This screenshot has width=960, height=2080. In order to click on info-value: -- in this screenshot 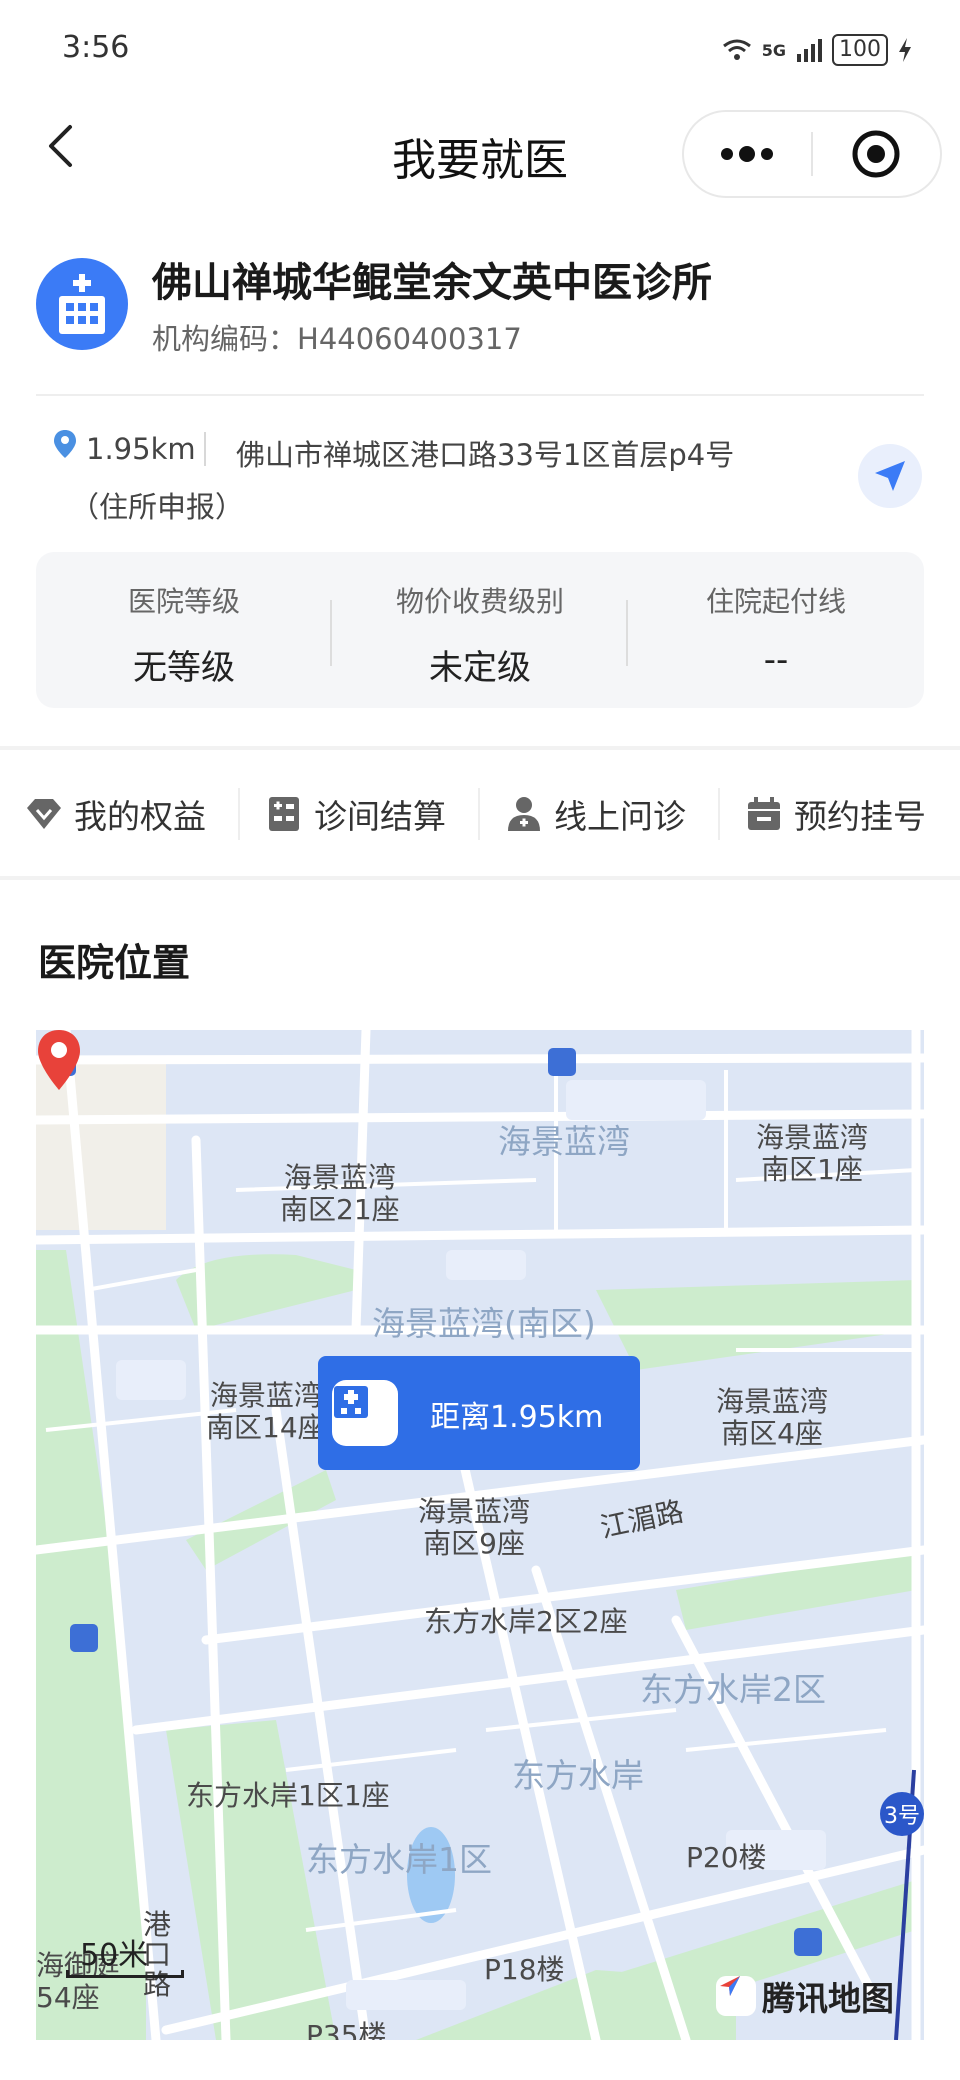, I will do `click(776, 660)`.